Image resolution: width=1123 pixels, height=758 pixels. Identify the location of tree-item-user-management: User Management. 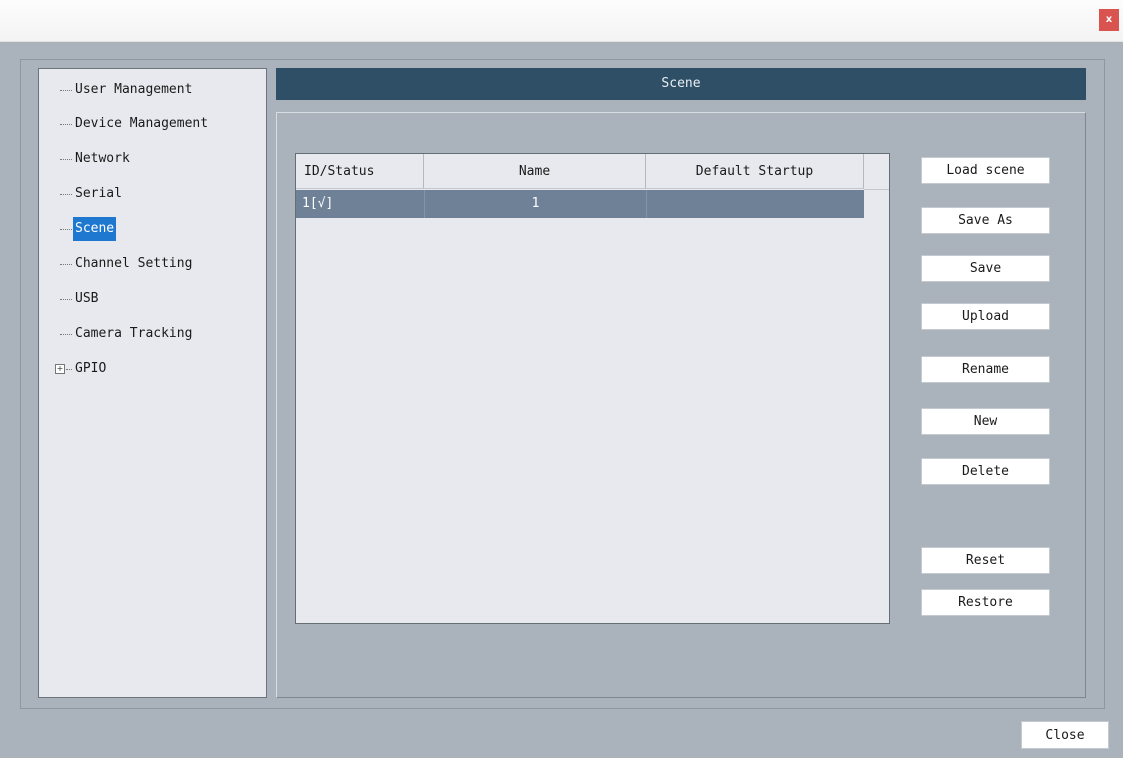
(127, 90).